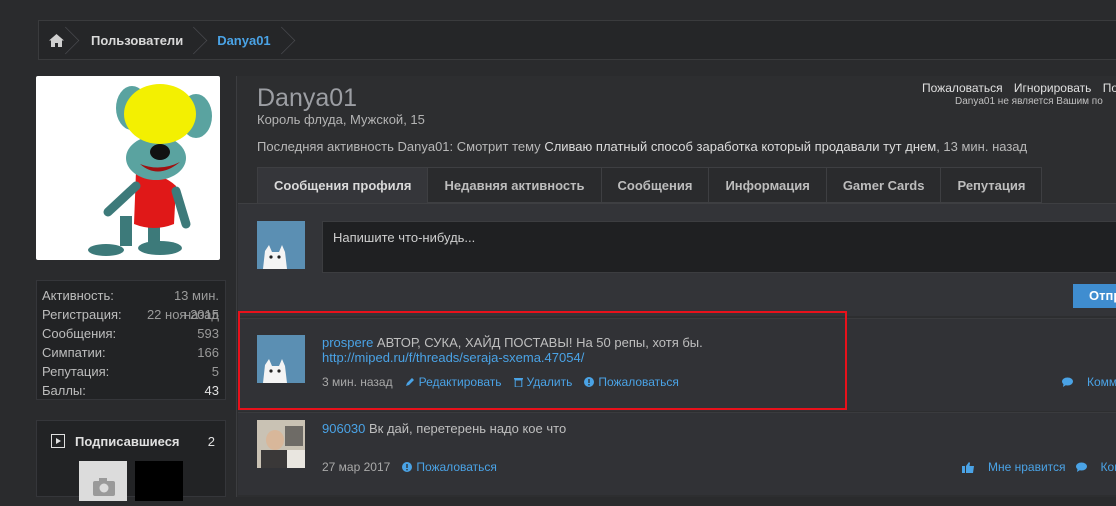 The image size is (1116, 506). What do you see at coordinates (130, 371) in the screenshot?
I see `stat-reputation: Репутация: 5` at bounding box center [130, 371].